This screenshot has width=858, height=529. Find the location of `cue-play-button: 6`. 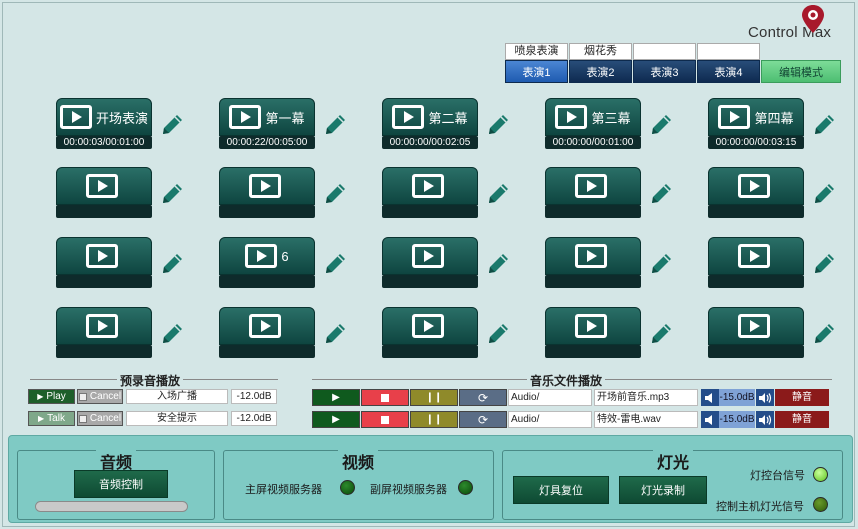

cue-play-button: 6 is located at coordinates (267, 256).